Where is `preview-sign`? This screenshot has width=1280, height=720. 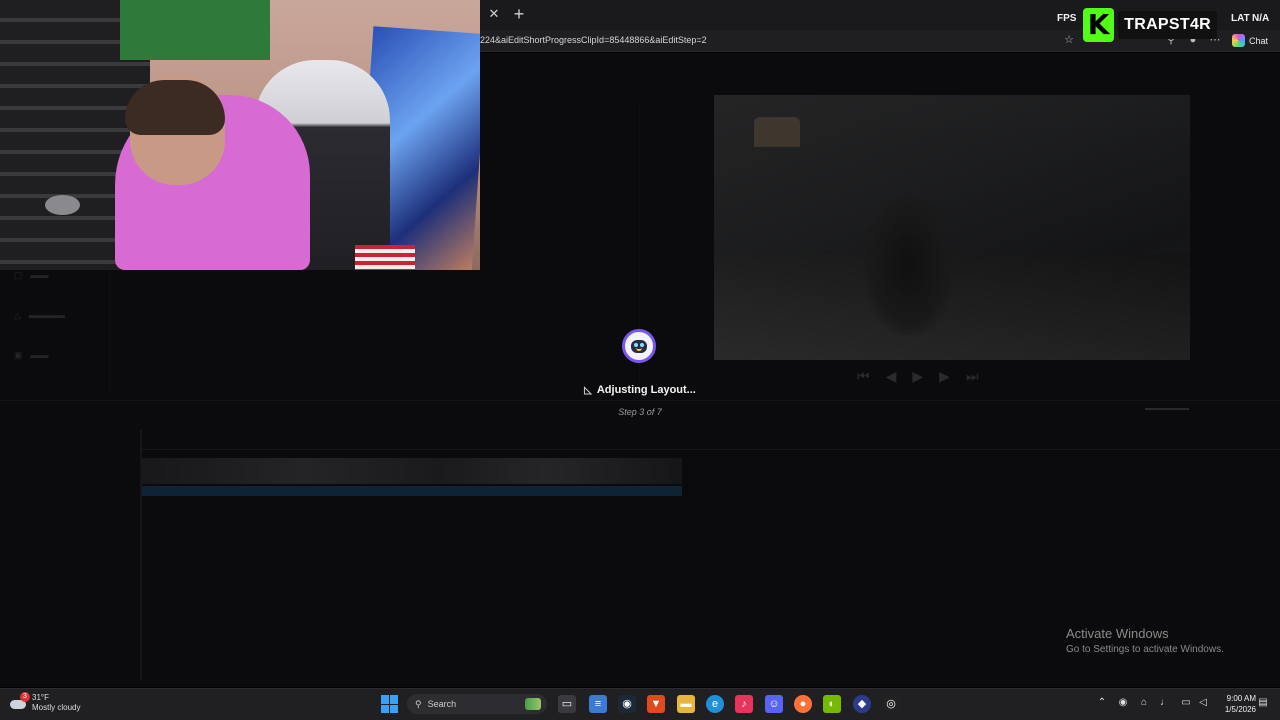 preview-sign is located at coordinates (777, 132).